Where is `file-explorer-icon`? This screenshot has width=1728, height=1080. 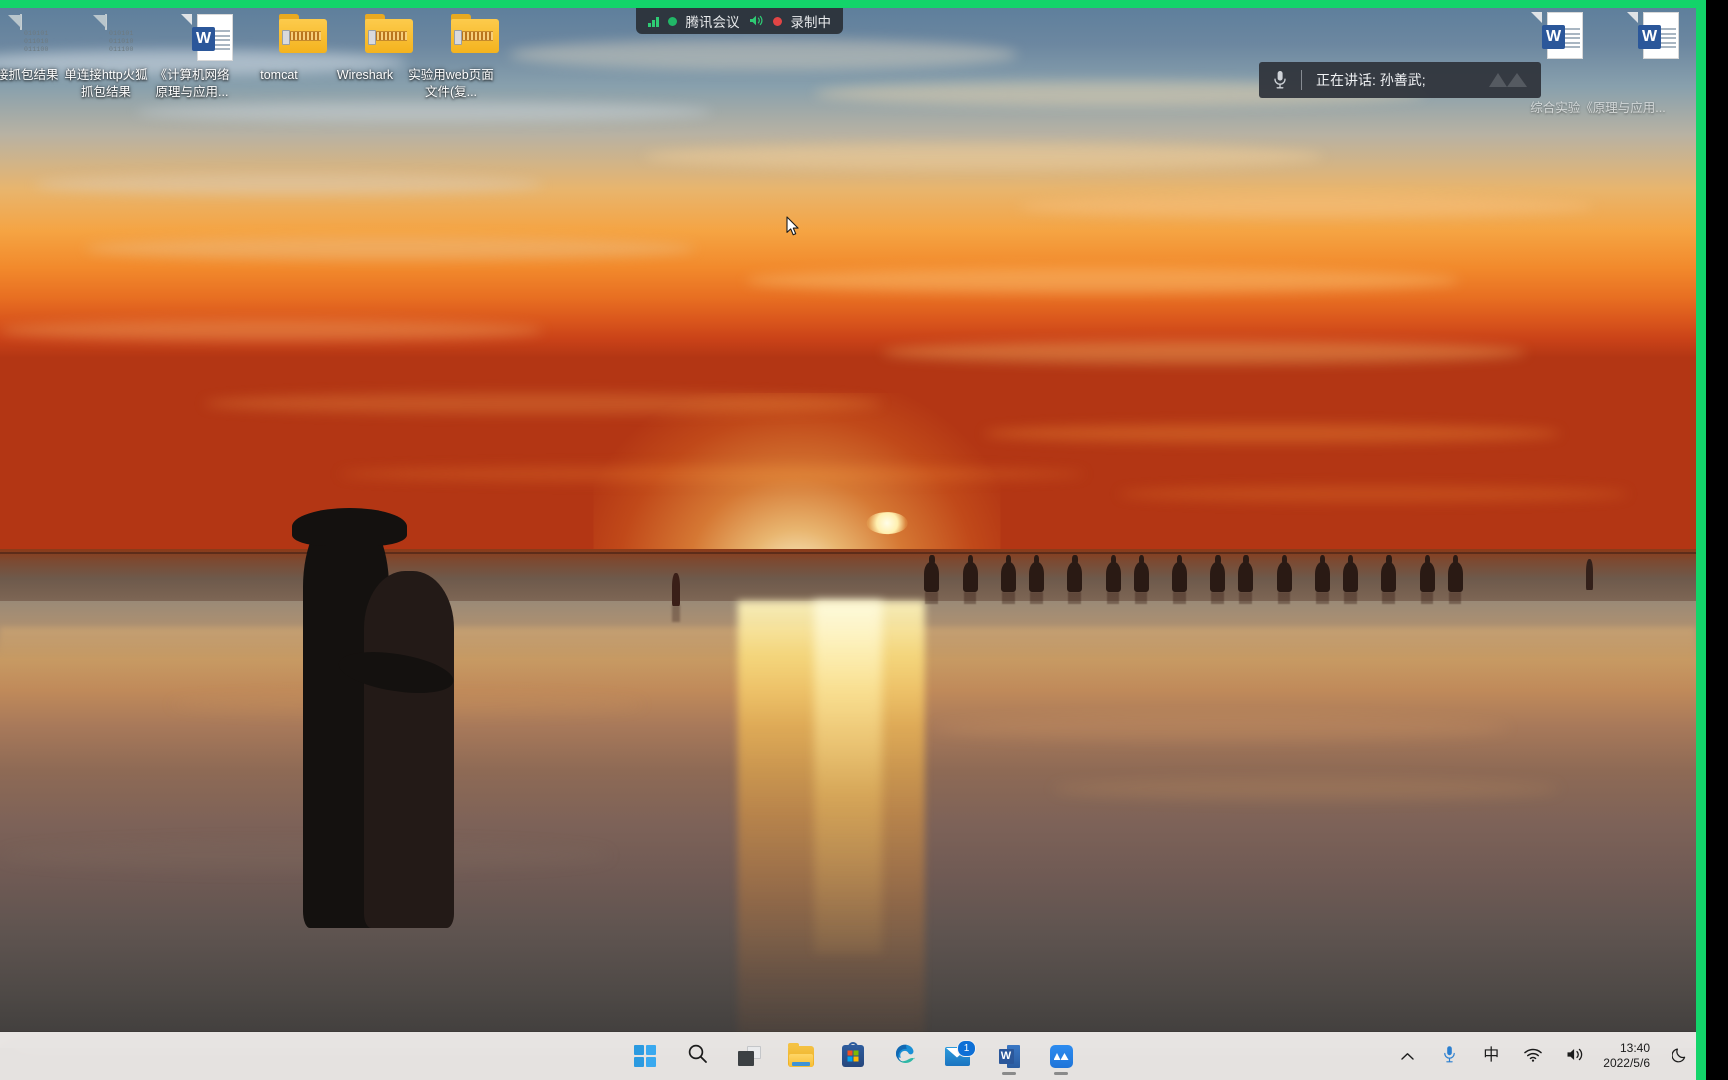
file-explorer-icon is located at coordinates (801, 1054).